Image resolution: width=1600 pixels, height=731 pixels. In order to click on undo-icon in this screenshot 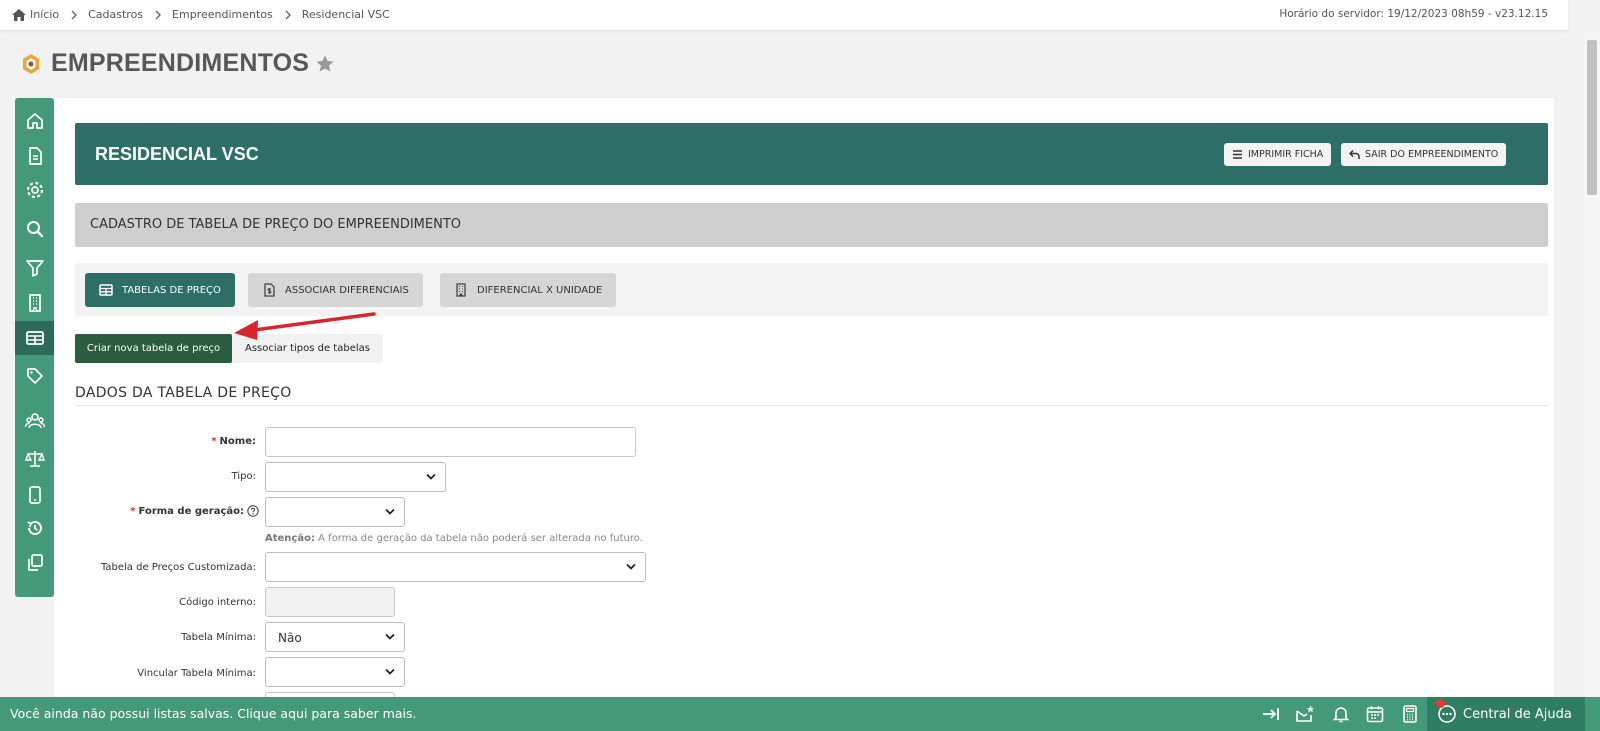, I will do `click(1354, 154)`.